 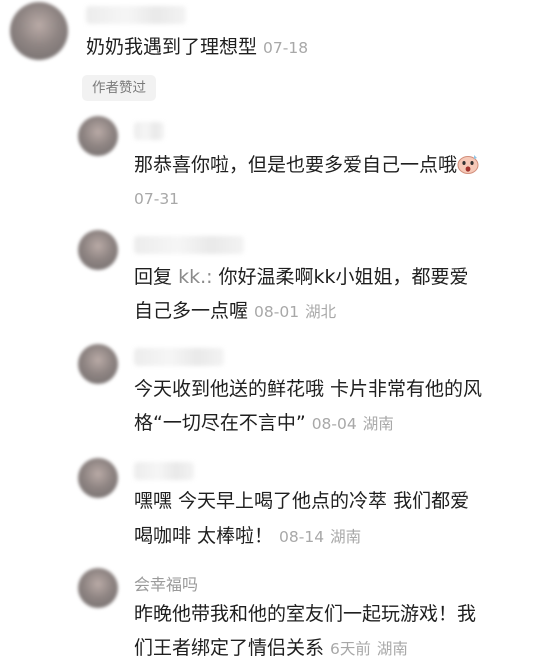 What do you see at coordinates (204, 536) in the screenshot?
I see `reply-text: 喝咖啡 太棒啦！` at bounding box center [204, 536].